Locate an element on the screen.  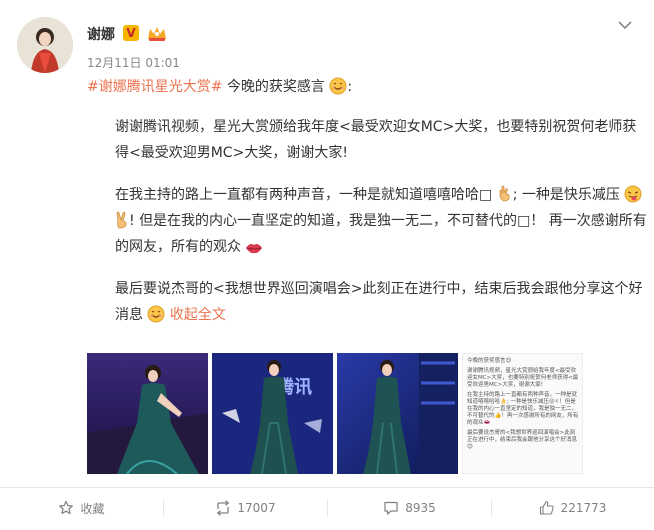
comment-icon is located at coordinates (391, 508).